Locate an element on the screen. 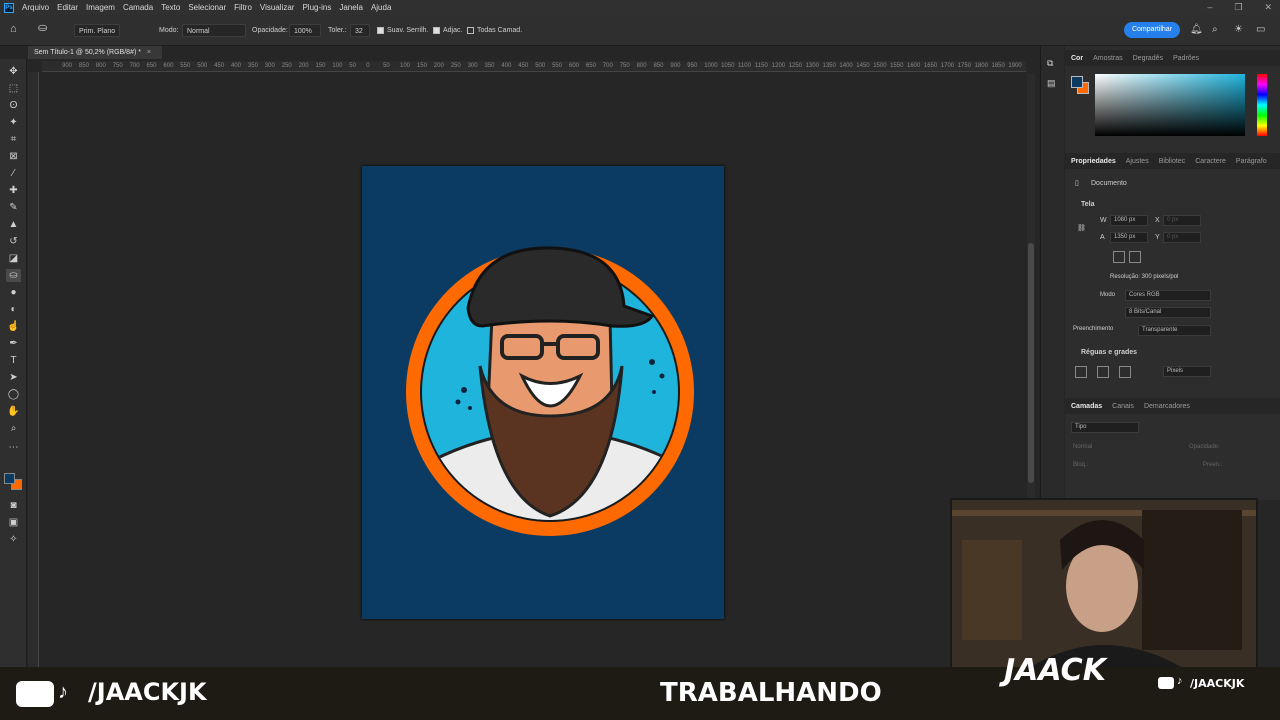 The height and width of the screenshot is (720, 1280). fill-select: Transparente is located at coordinates (1174, 330).